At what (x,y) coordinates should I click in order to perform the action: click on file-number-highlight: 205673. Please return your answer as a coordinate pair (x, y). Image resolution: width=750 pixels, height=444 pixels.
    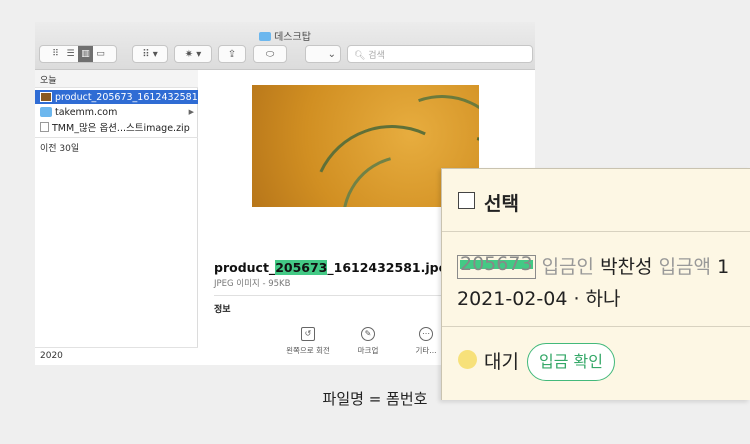
    Looking at the image, I should click on (301, 267).